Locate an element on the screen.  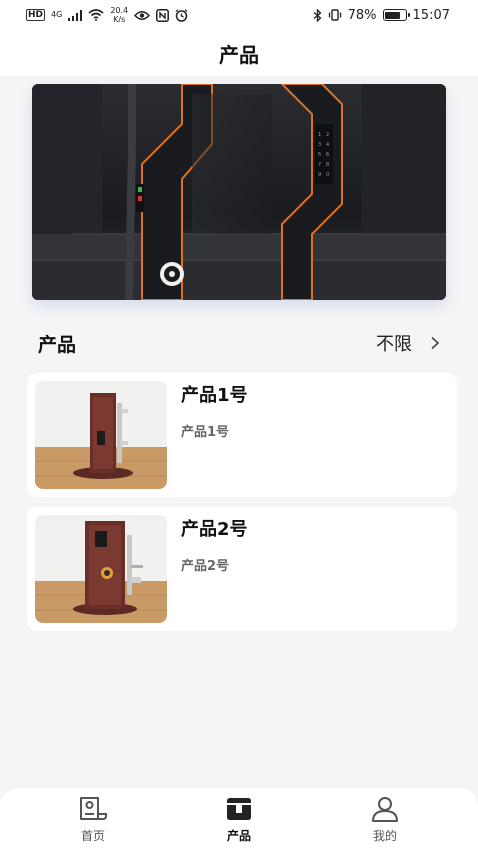
product-name: 产品1号 is located at coordinates (214, 395).